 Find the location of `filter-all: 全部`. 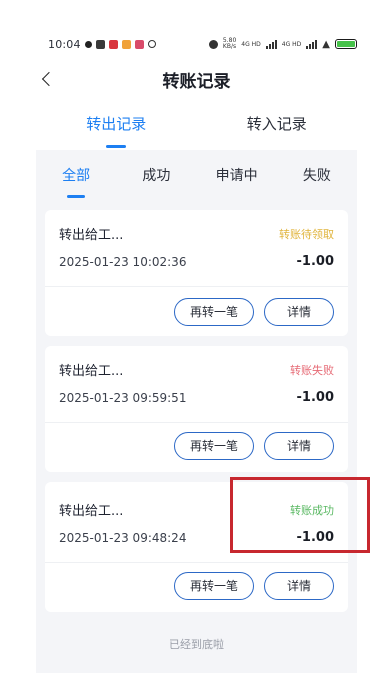

filter-all: 全部 is located at coordinates (76, 176).